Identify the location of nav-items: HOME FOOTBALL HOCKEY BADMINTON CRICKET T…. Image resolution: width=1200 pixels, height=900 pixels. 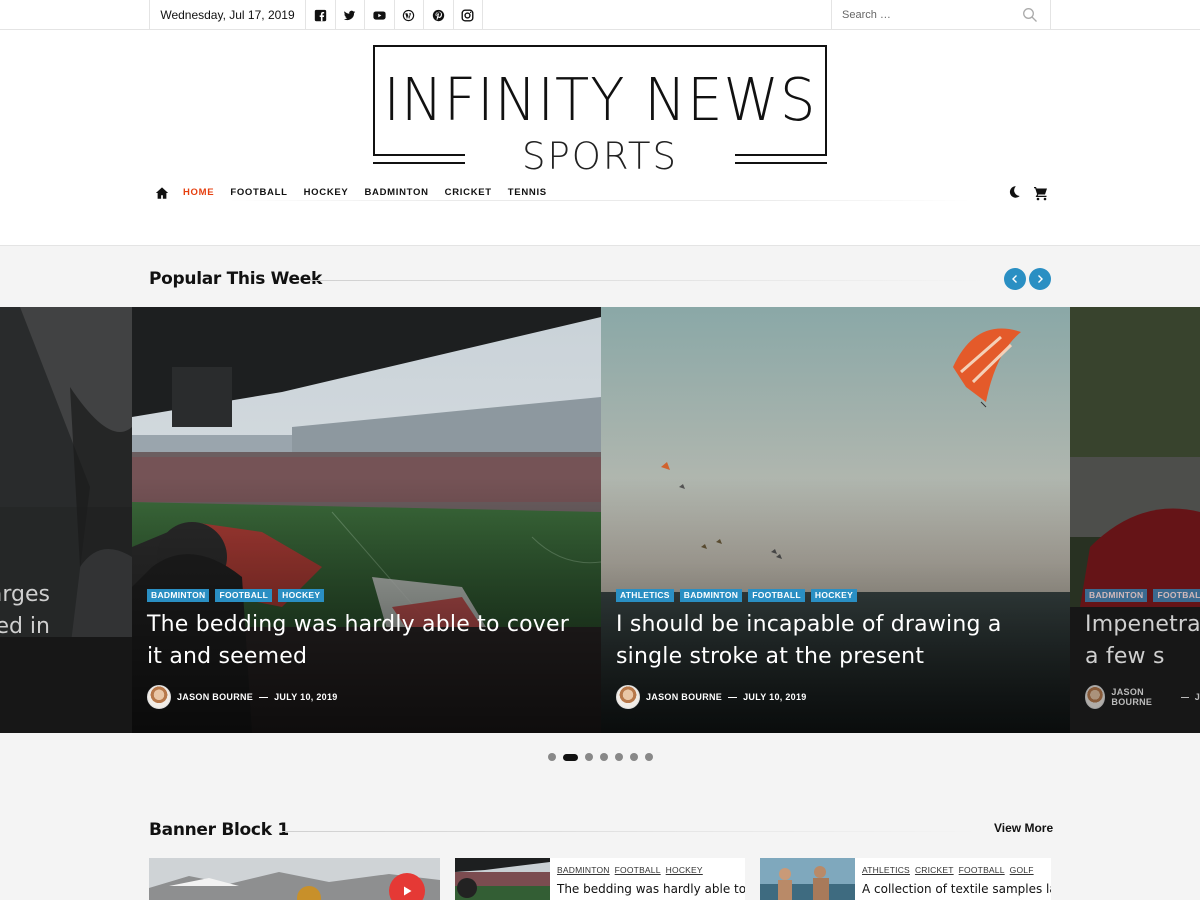
(373, 193).